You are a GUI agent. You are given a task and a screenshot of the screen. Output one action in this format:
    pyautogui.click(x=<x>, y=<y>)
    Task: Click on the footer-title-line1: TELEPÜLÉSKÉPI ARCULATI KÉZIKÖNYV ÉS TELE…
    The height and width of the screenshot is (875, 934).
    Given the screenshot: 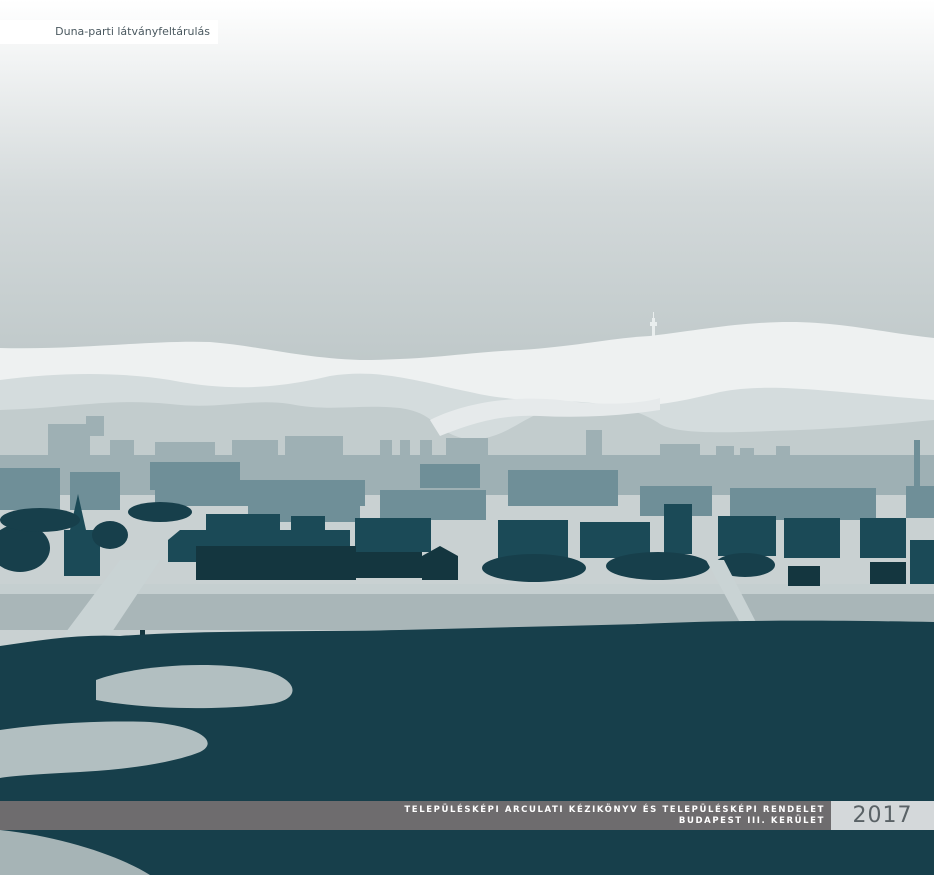 What is the action you would take?
    pyautogui.click(x=614, y=810)
    